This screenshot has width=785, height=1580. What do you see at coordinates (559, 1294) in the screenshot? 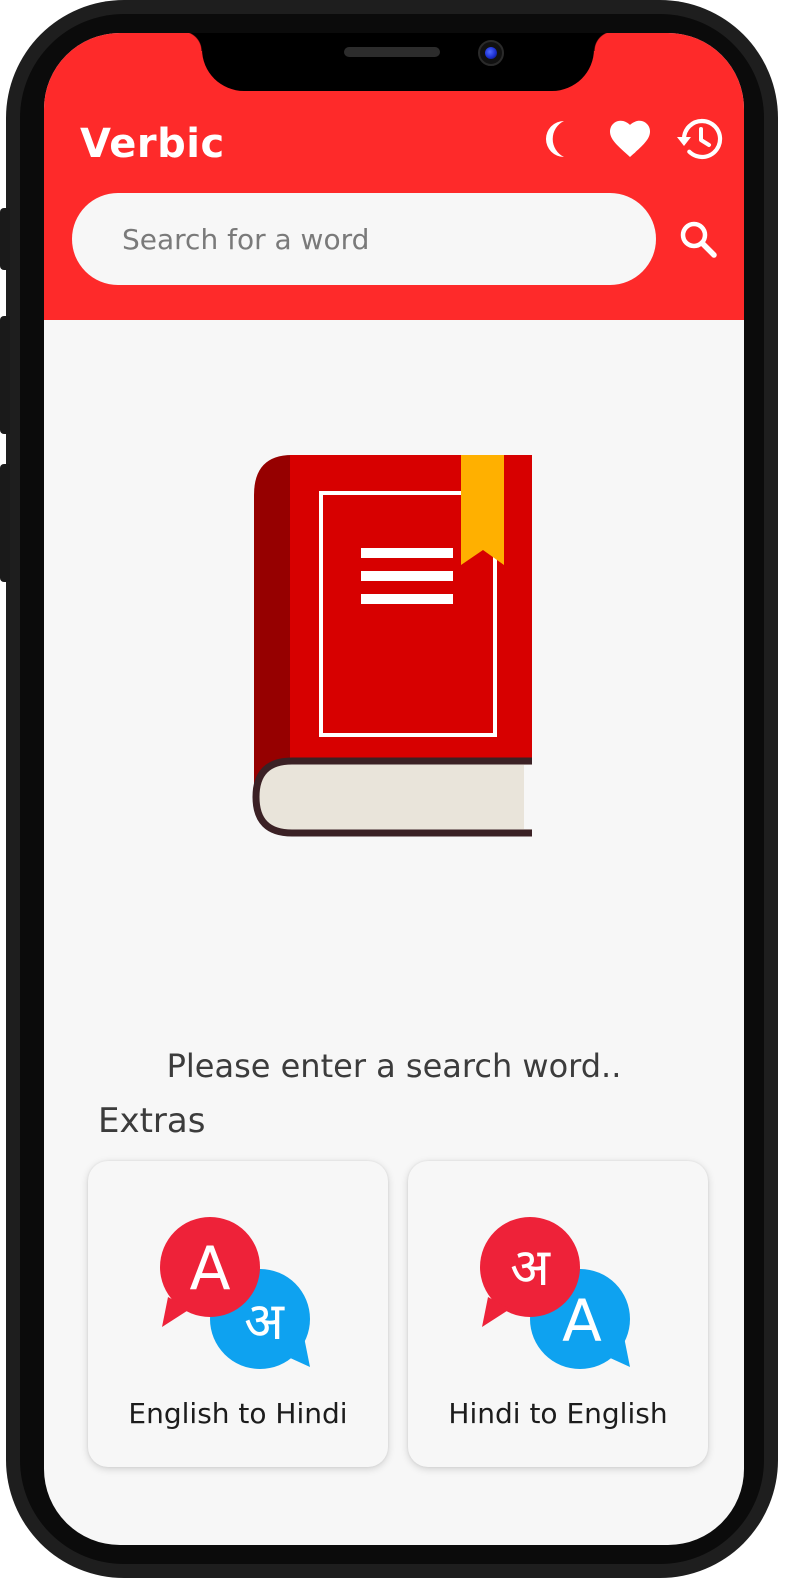
I see `hindi-to-english-icon: A अ` at bounding box center [559, 1294].